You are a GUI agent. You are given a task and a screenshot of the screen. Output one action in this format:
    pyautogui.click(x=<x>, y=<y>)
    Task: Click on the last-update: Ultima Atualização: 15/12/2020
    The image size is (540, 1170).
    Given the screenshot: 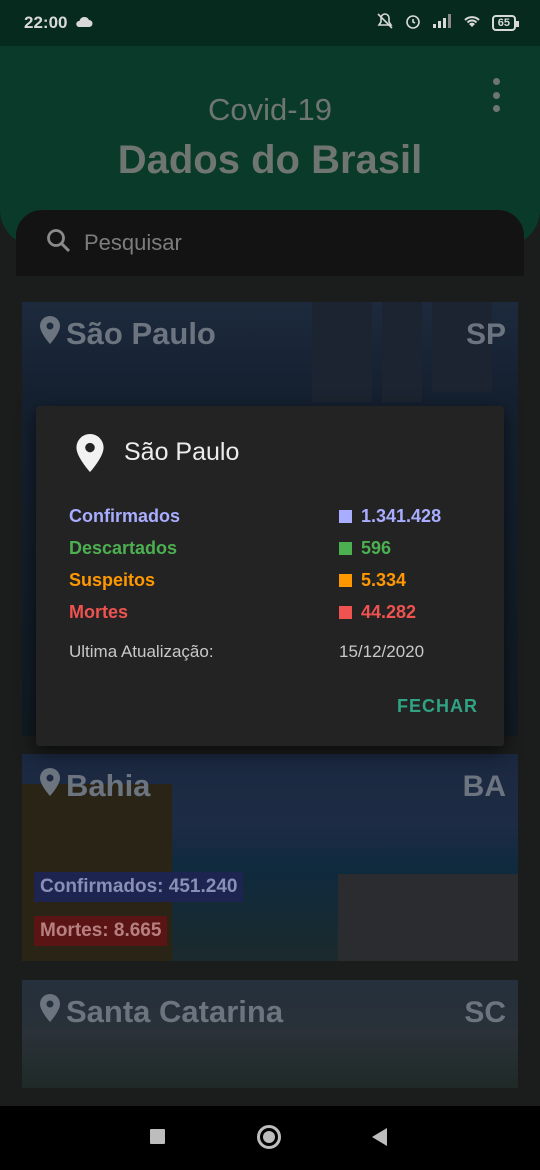 What is the action you would take?
    pyautogui.click(x=274, y=652)
    